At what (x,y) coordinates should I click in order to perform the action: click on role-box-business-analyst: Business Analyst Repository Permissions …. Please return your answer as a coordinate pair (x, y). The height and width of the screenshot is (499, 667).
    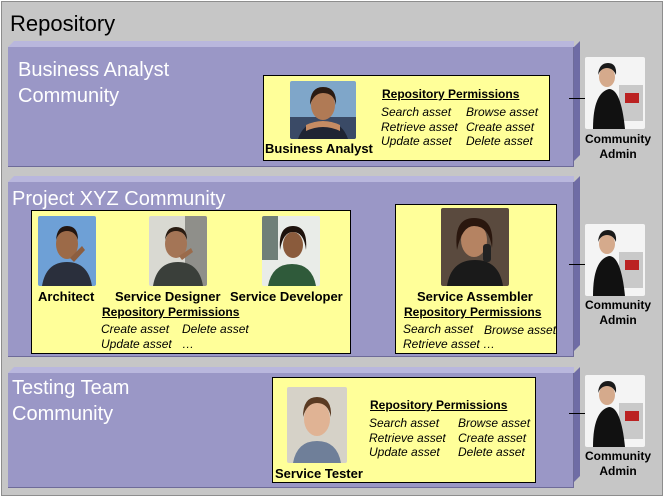
    Looking at the image, I should click on (406, 118).